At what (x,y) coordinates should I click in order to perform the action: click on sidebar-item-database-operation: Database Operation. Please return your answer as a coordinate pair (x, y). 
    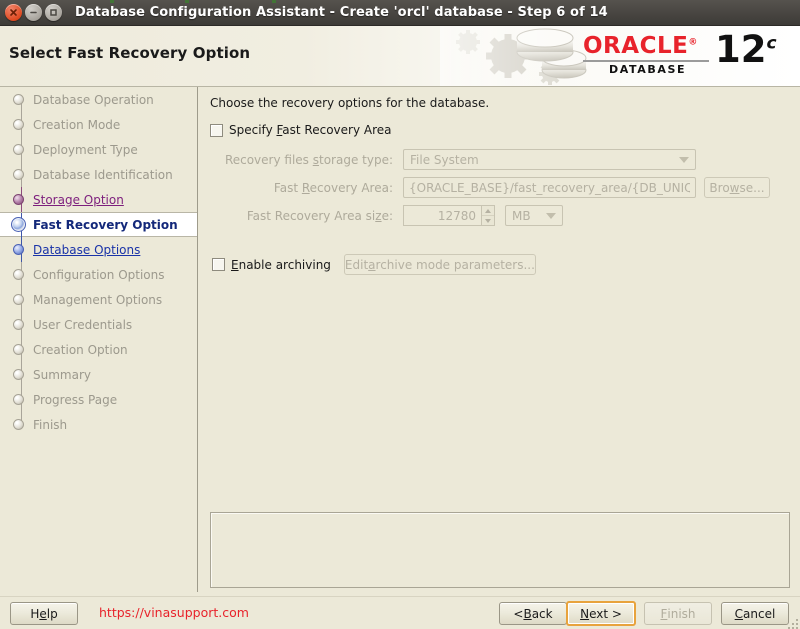
    Looking at the image, I should click on (98, 99).